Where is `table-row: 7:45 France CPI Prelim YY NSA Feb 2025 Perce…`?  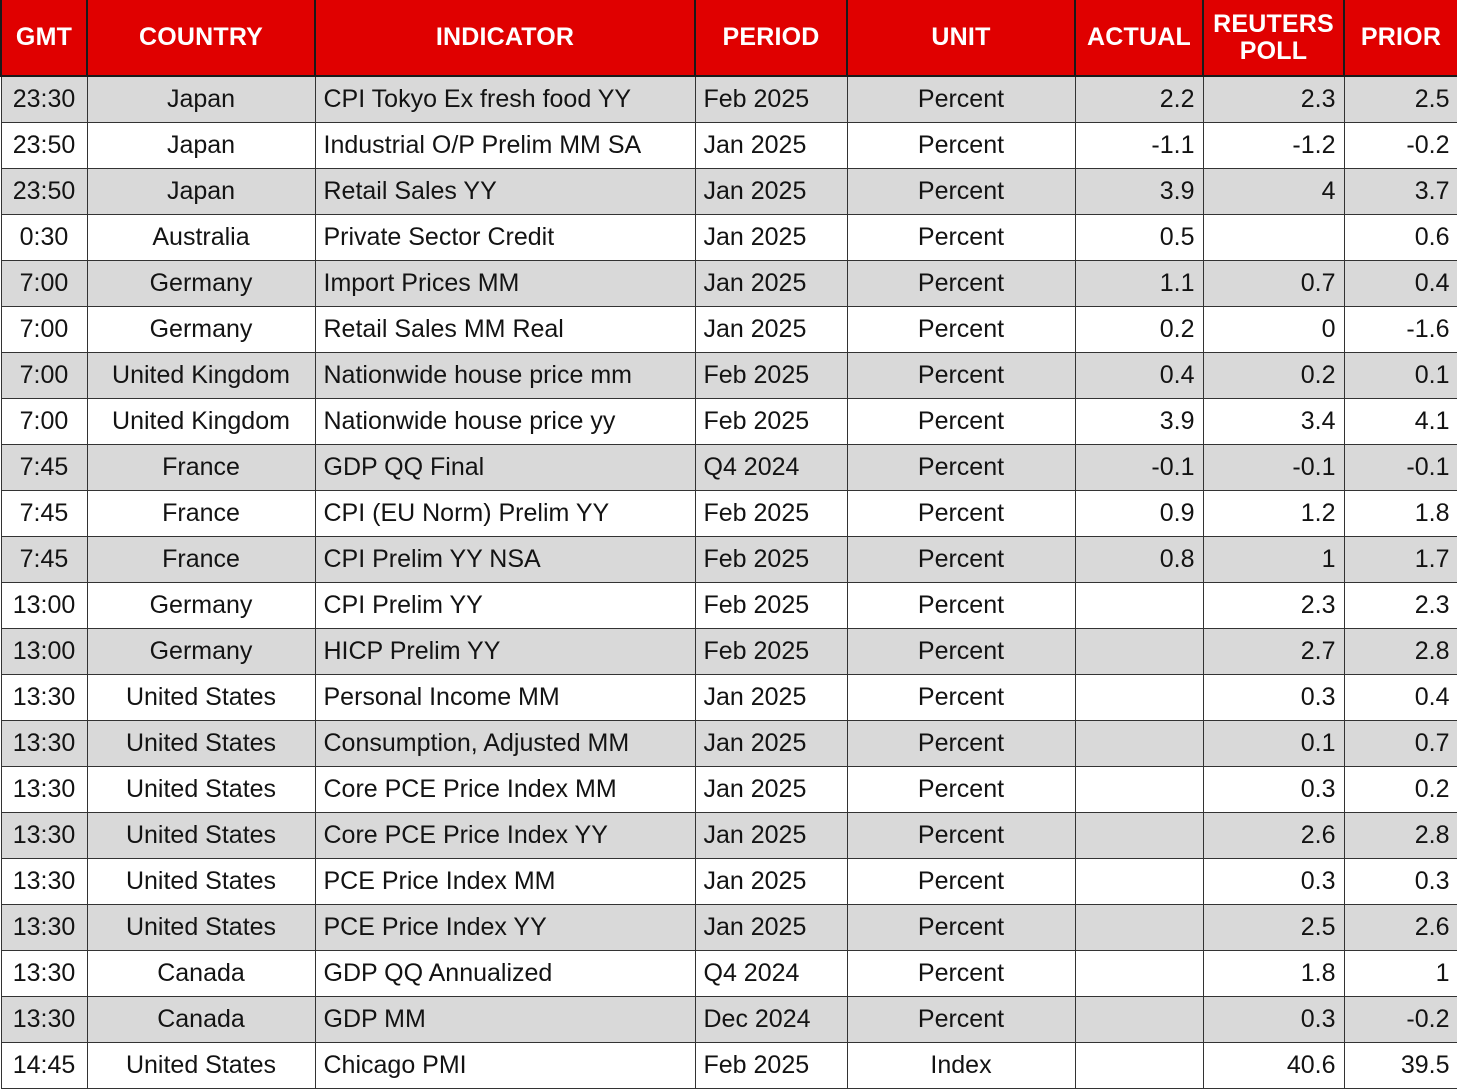
table-row: 7:45 France CPI Prelim YY NSA Feb 2025 Perce… is located at coordinates (728, 559).